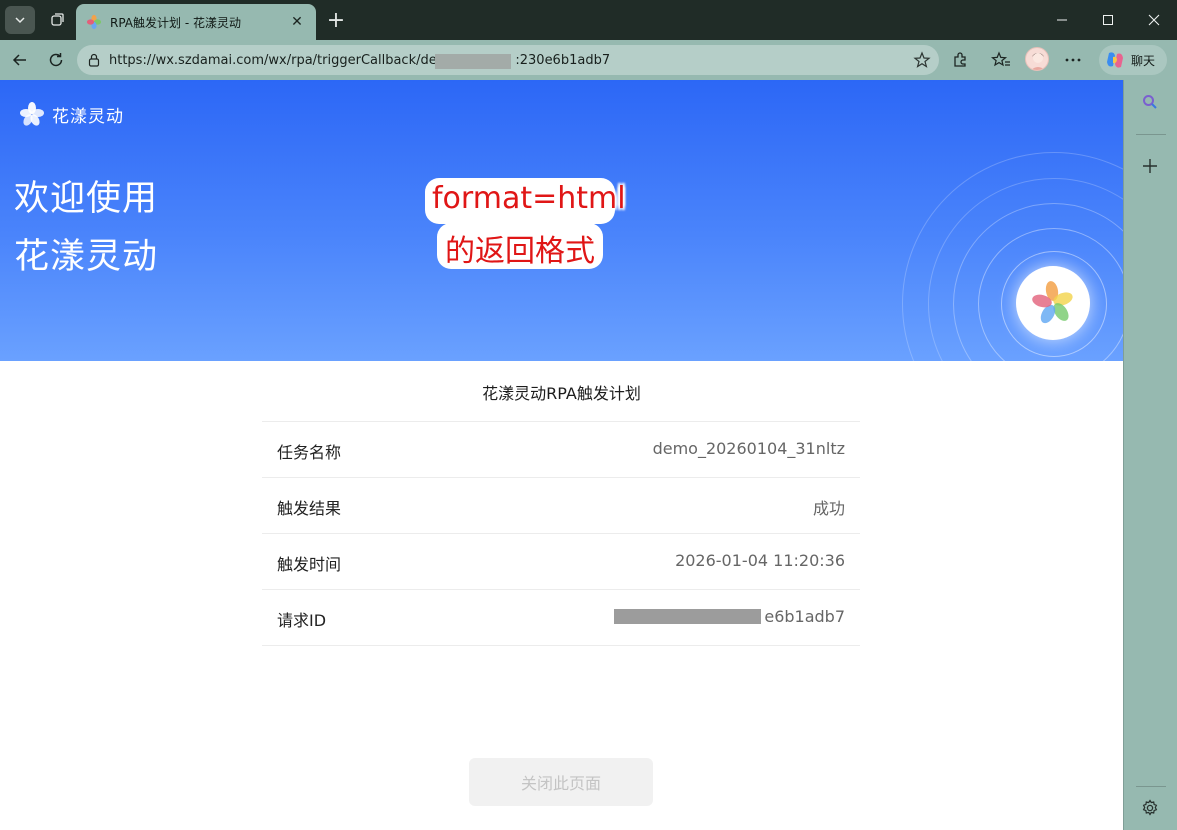  I want to click on copilot-chat-button: 聊天, so click(1133, 60).